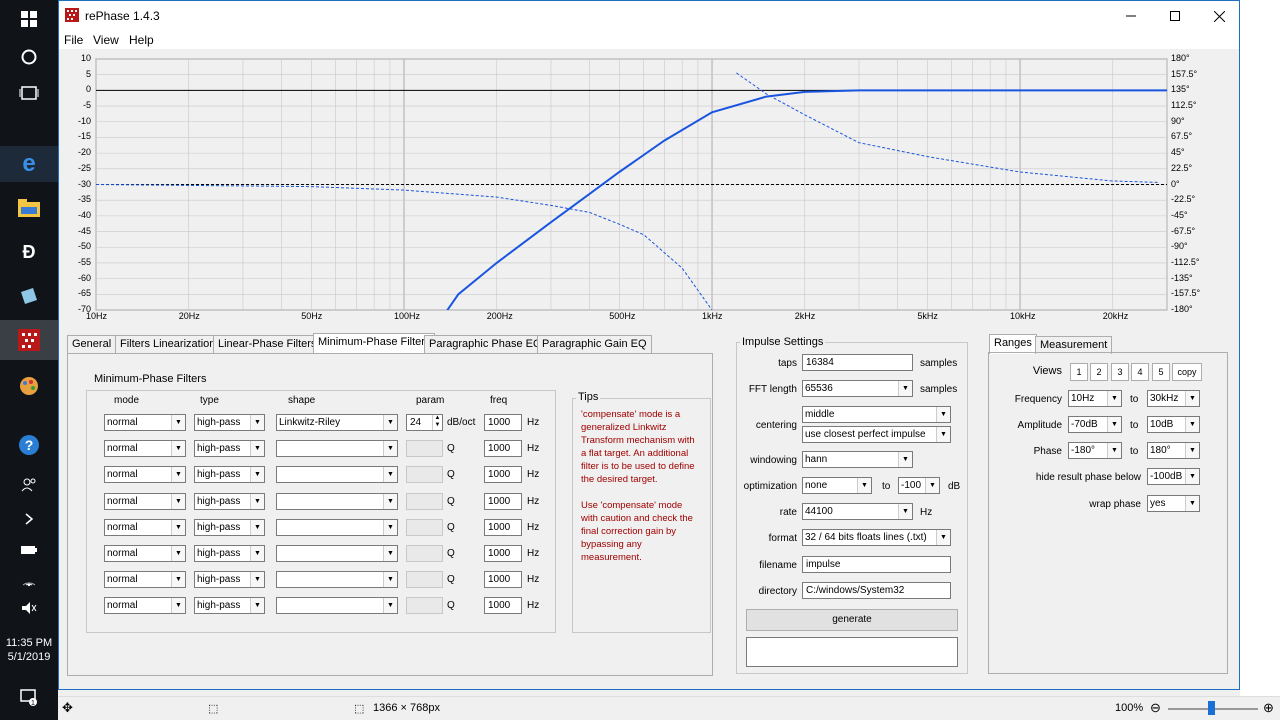 Image resolution: width=1280 pixels, height=720 pixels. I want to click on tab-paragraphic-gain-eq: Paragraphic Gain EQ, so click(594, 344).